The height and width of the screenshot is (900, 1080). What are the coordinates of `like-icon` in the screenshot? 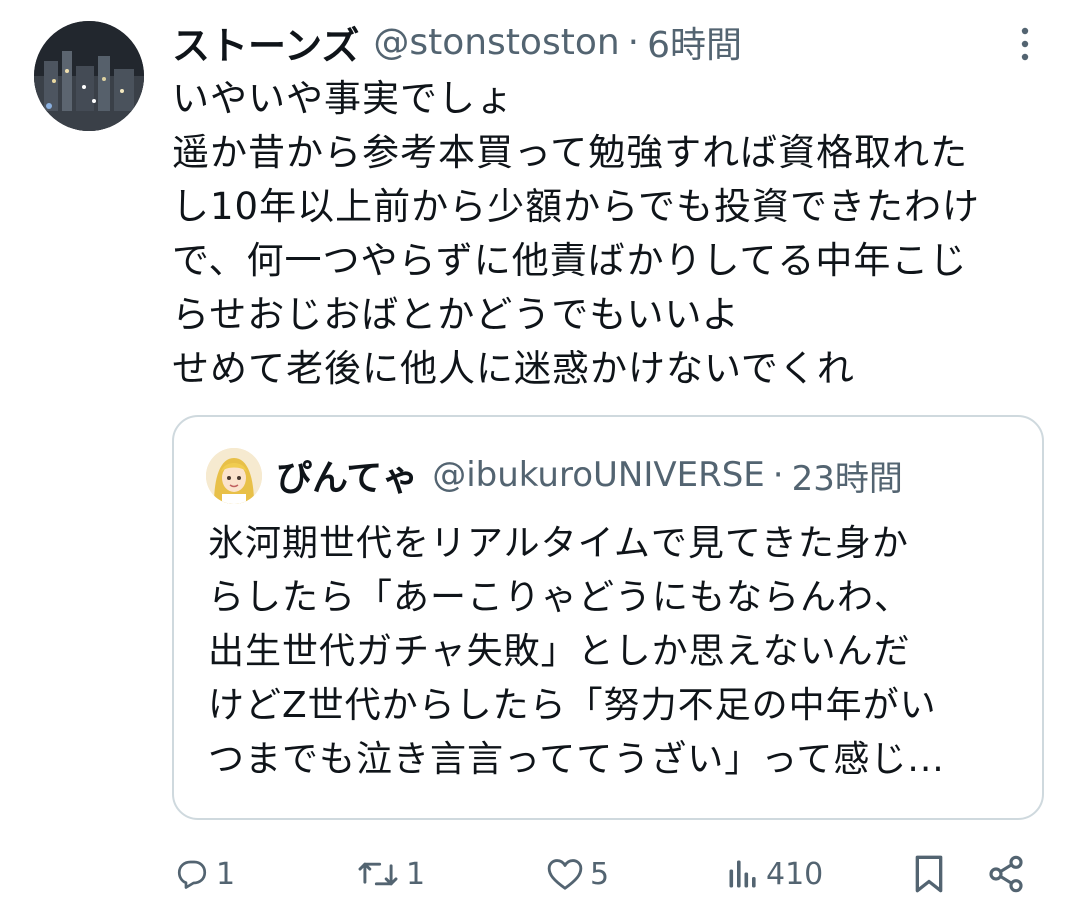 It's located at (565, 874).